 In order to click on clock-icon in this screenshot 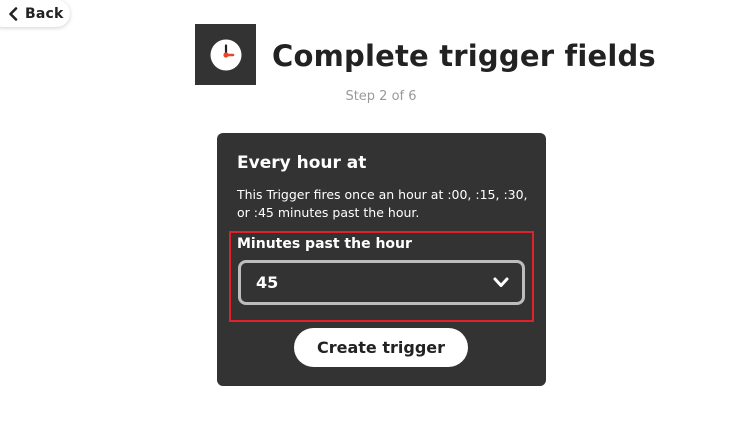, I will do `click(225, 54)`.